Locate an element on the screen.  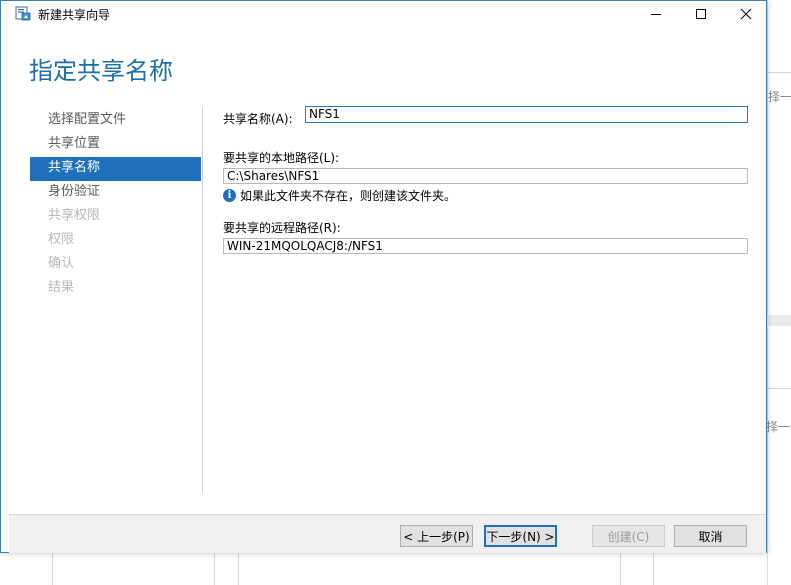
share-name-label: 共享名称(A): is located at coordinates (258, 119).